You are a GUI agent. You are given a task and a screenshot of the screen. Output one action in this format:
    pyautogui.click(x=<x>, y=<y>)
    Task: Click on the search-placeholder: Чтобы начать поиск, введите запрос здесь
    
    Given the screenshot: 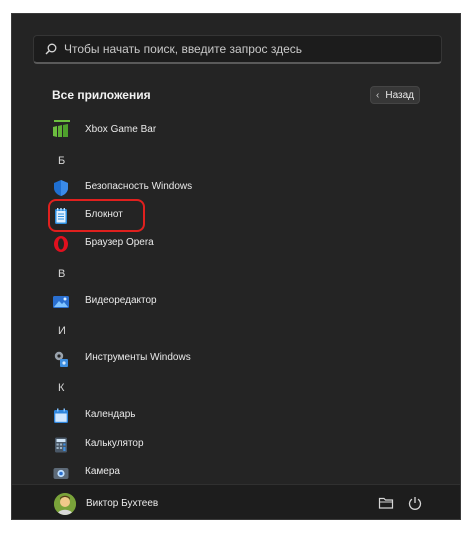 What is the action you would take?
    pyautogui.click(x=183, y=49)
    